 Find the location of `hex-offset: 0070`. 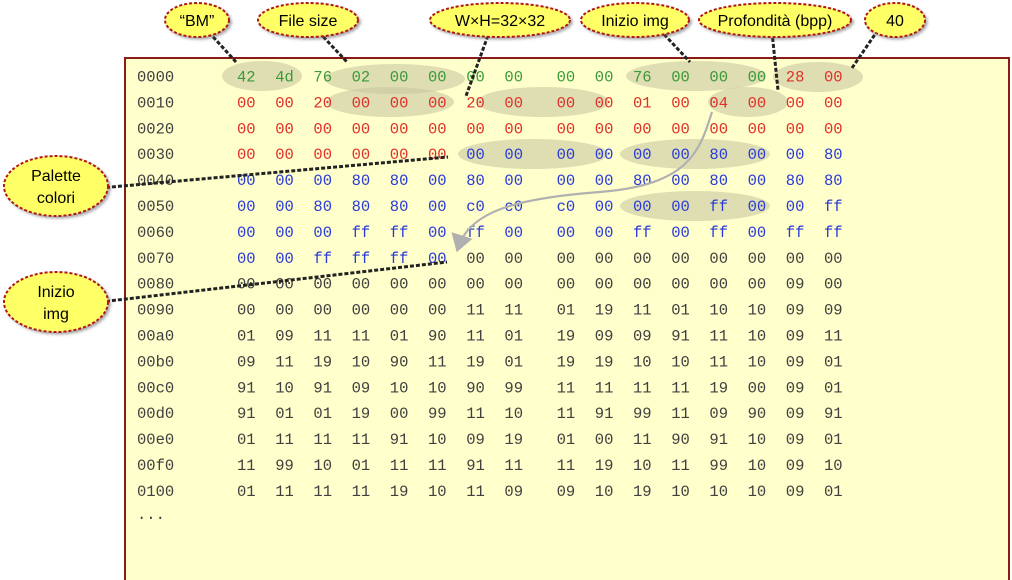

hex-offset: 0070 is located at coordinates (155, 259).